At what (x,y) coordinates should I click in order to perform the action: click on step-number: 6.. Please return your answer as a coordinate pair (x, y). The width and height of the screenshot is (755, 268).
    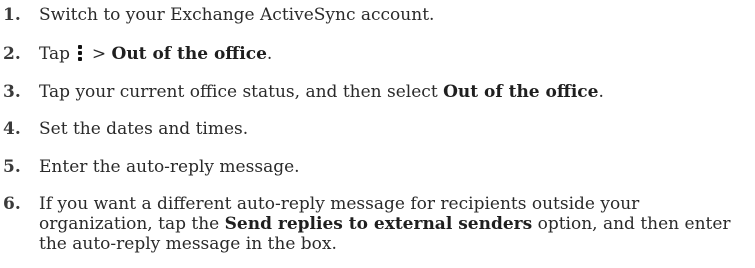
    Looking at the image, I should click on (12, 204).